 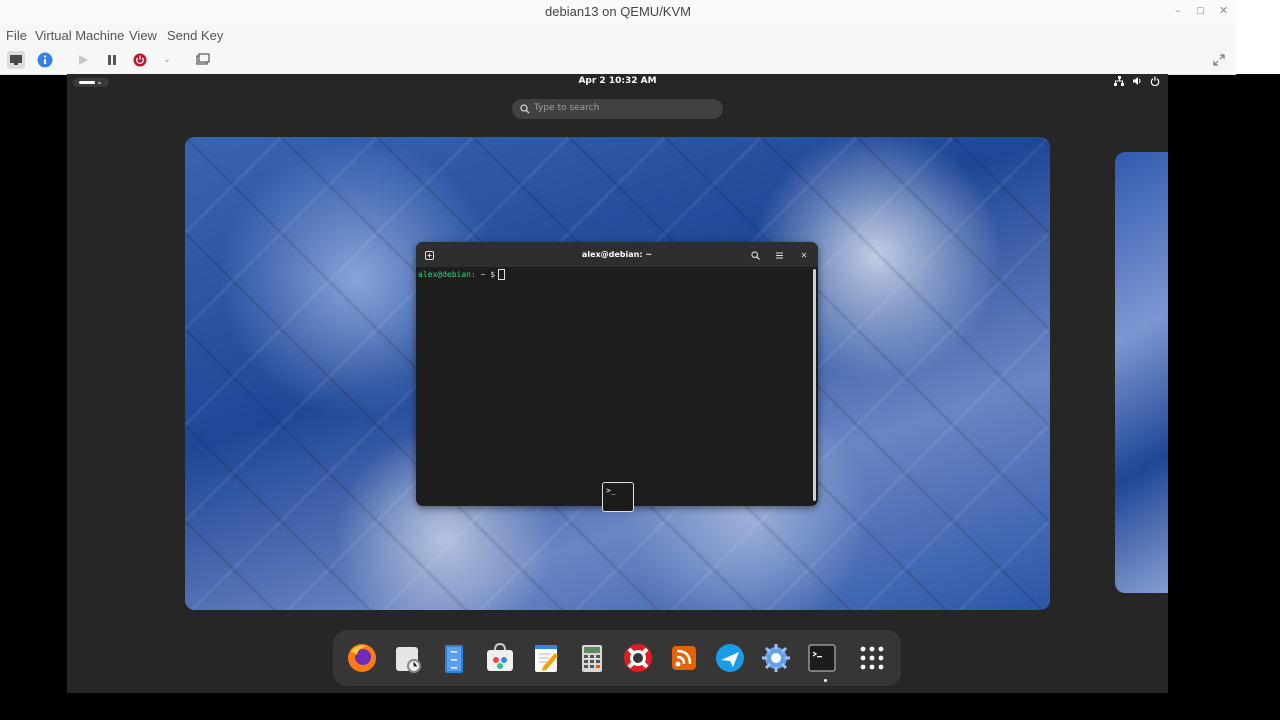 What do you see at coordinates (454, 658) in the screenshot?
I see `files-icon` at bounding box center [454, 658].